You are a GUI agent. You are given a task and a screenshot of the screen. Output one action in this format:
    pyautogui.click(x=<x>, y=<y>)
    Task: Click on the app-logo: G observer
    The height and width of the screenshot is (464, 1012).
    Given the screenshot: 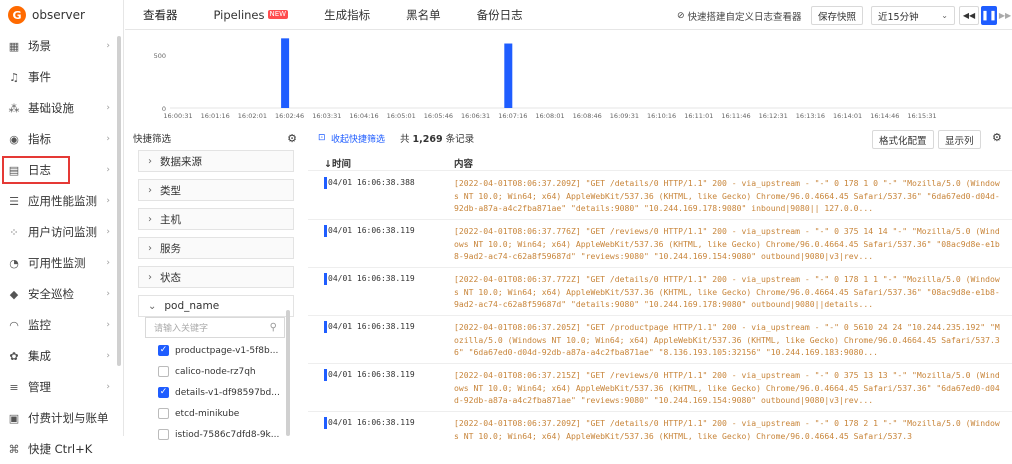 What is the action you would take?
    pyautogui.click(x=61, y=15)
    